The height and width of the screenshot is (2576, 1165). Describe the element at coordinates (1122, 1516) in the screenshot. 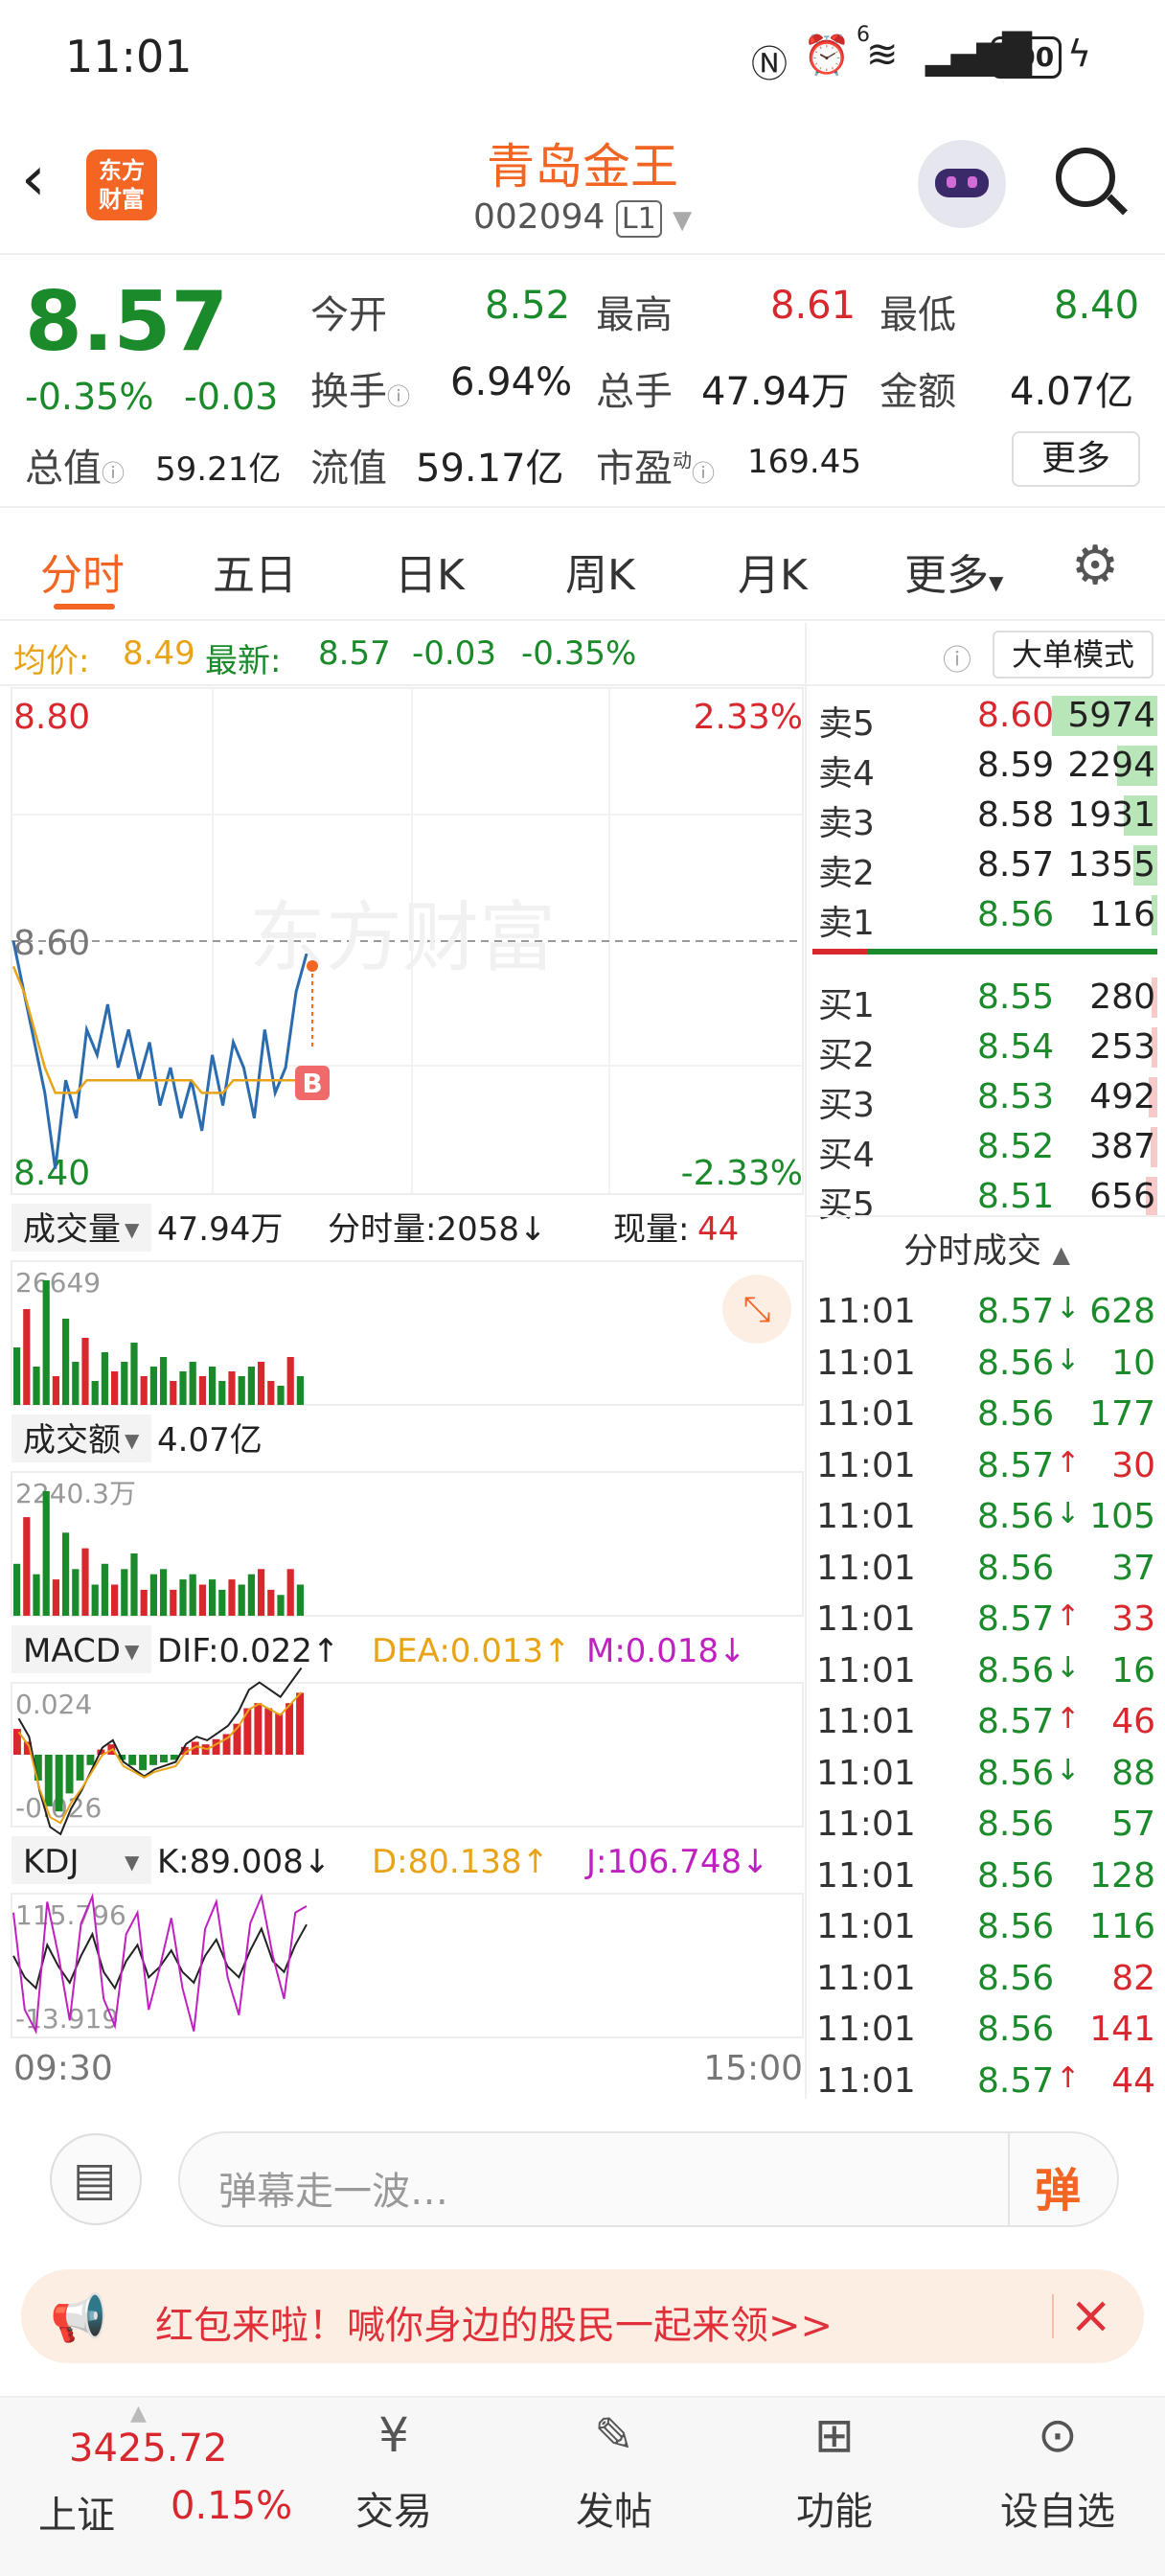

I see `tick-volume: 105` at that location.